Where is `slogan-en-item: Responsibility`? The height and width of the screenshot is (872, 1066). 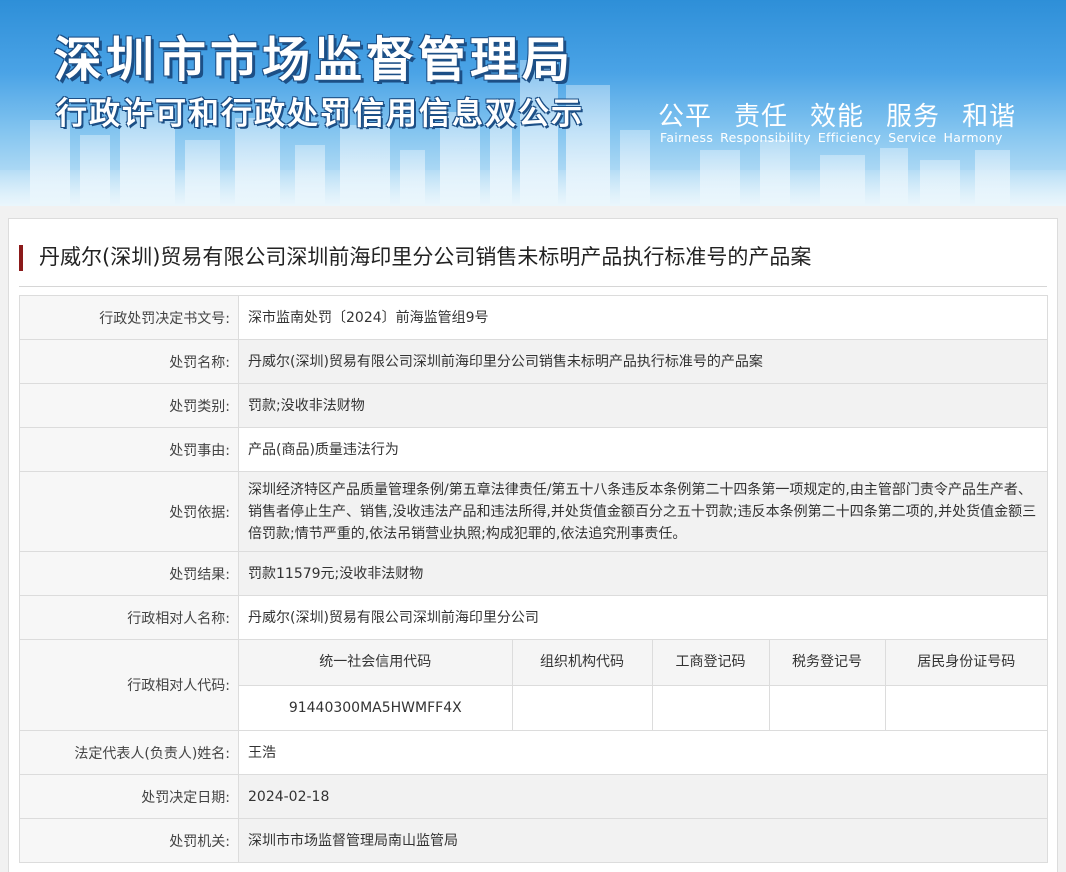
slogan-en-item: Responsibility is located at coordinates (765, 137).